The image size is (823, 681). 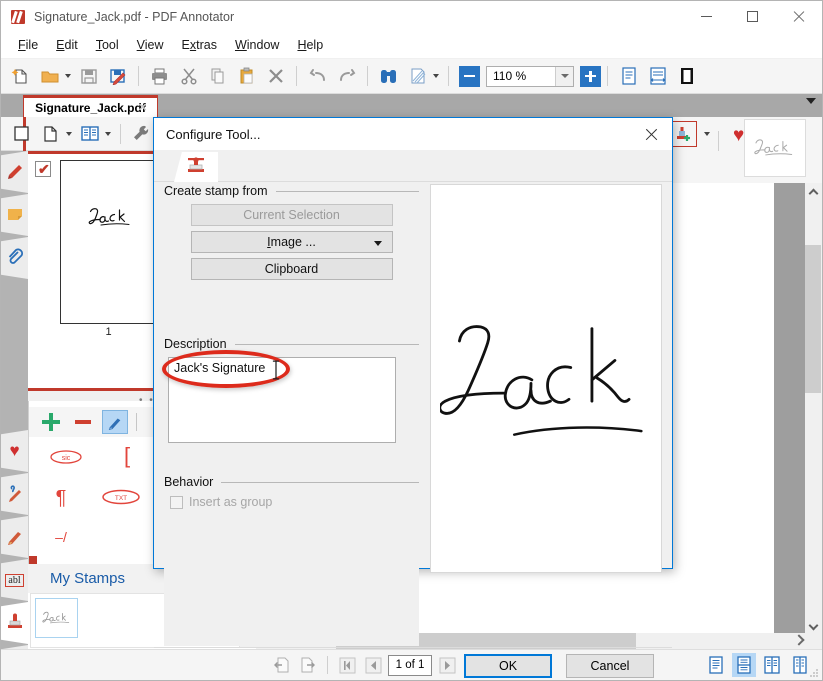 What do you see at coordinates (775, 148) in the screenshot?
I see `active-stamp-preview` at bounding box center [775, 148].